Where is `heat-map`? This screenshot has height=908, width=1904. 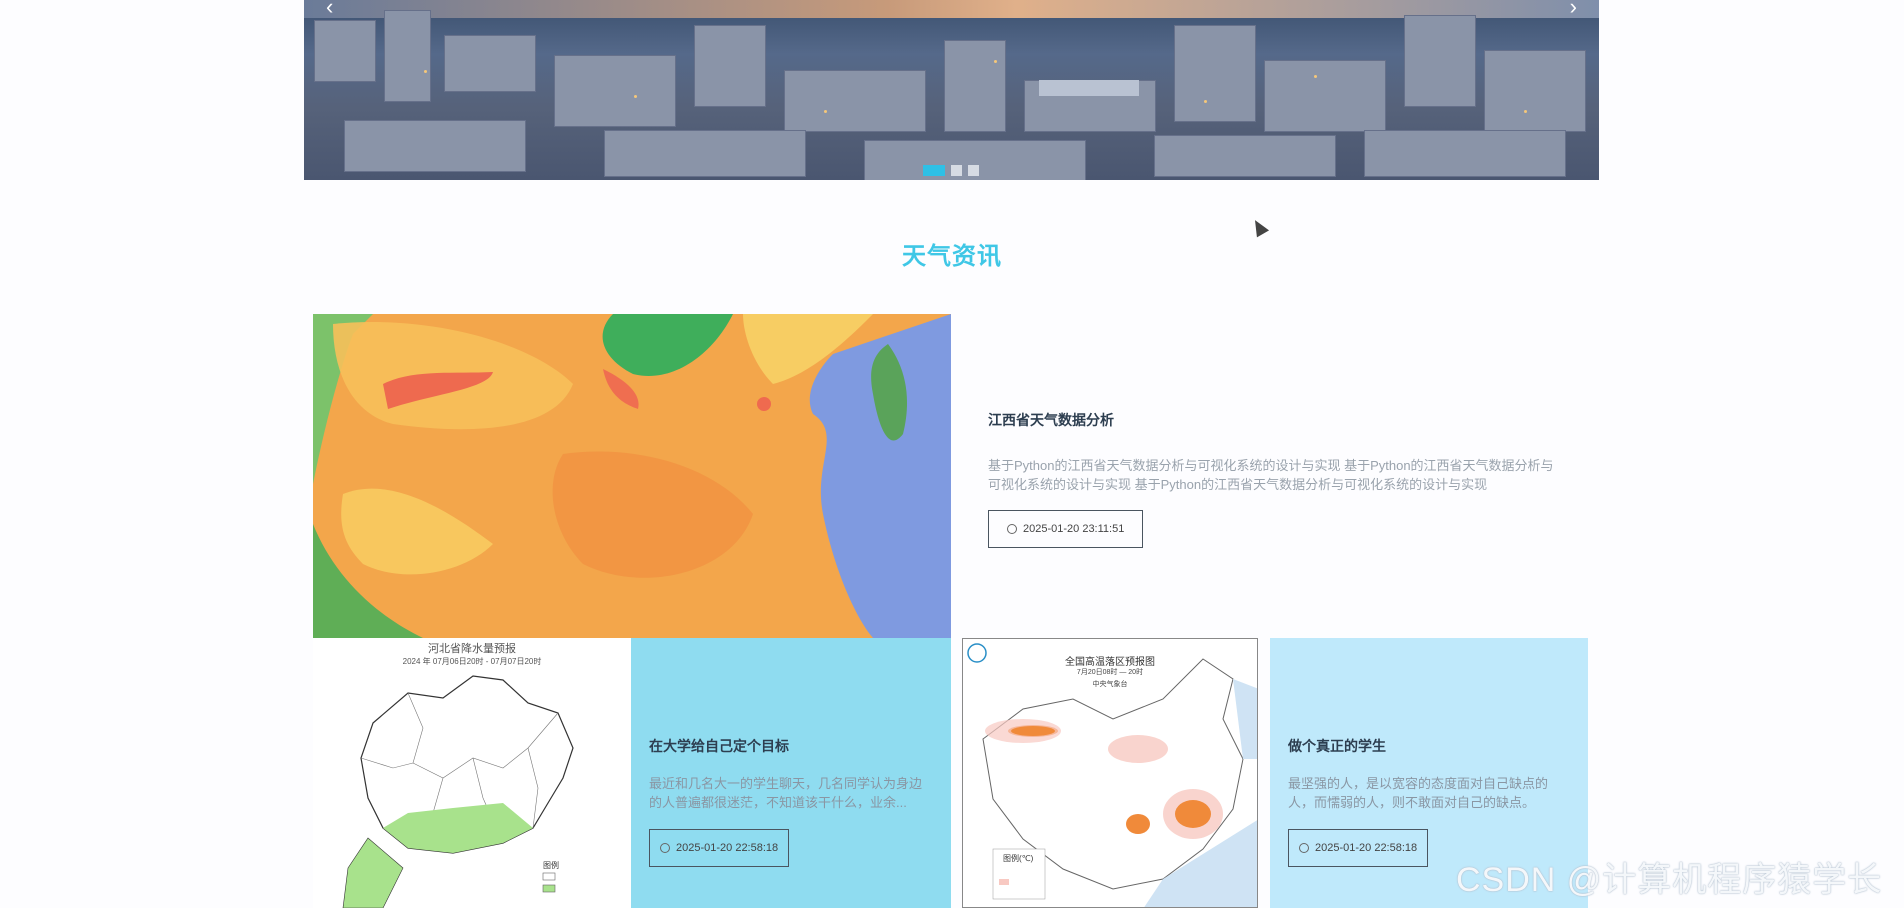
heat-map is located at coordinates (1112, 775).